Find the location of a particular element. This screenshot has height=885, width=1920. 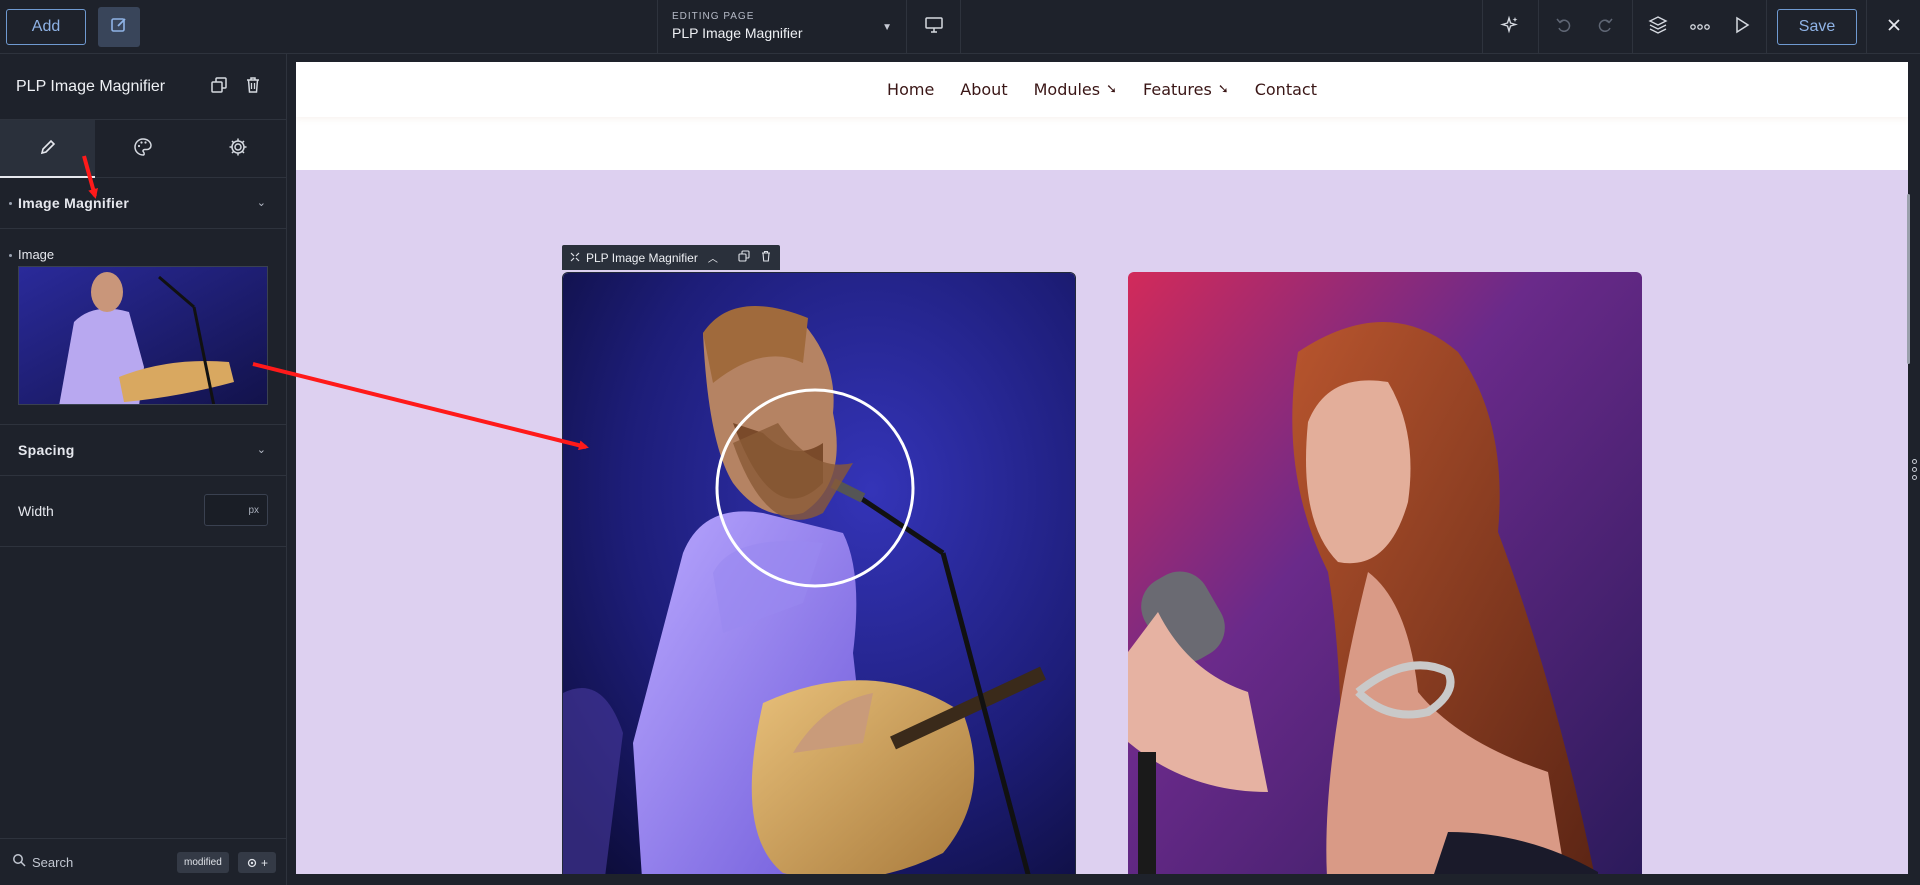

panel-tabs is located at coordinates (143, 149).